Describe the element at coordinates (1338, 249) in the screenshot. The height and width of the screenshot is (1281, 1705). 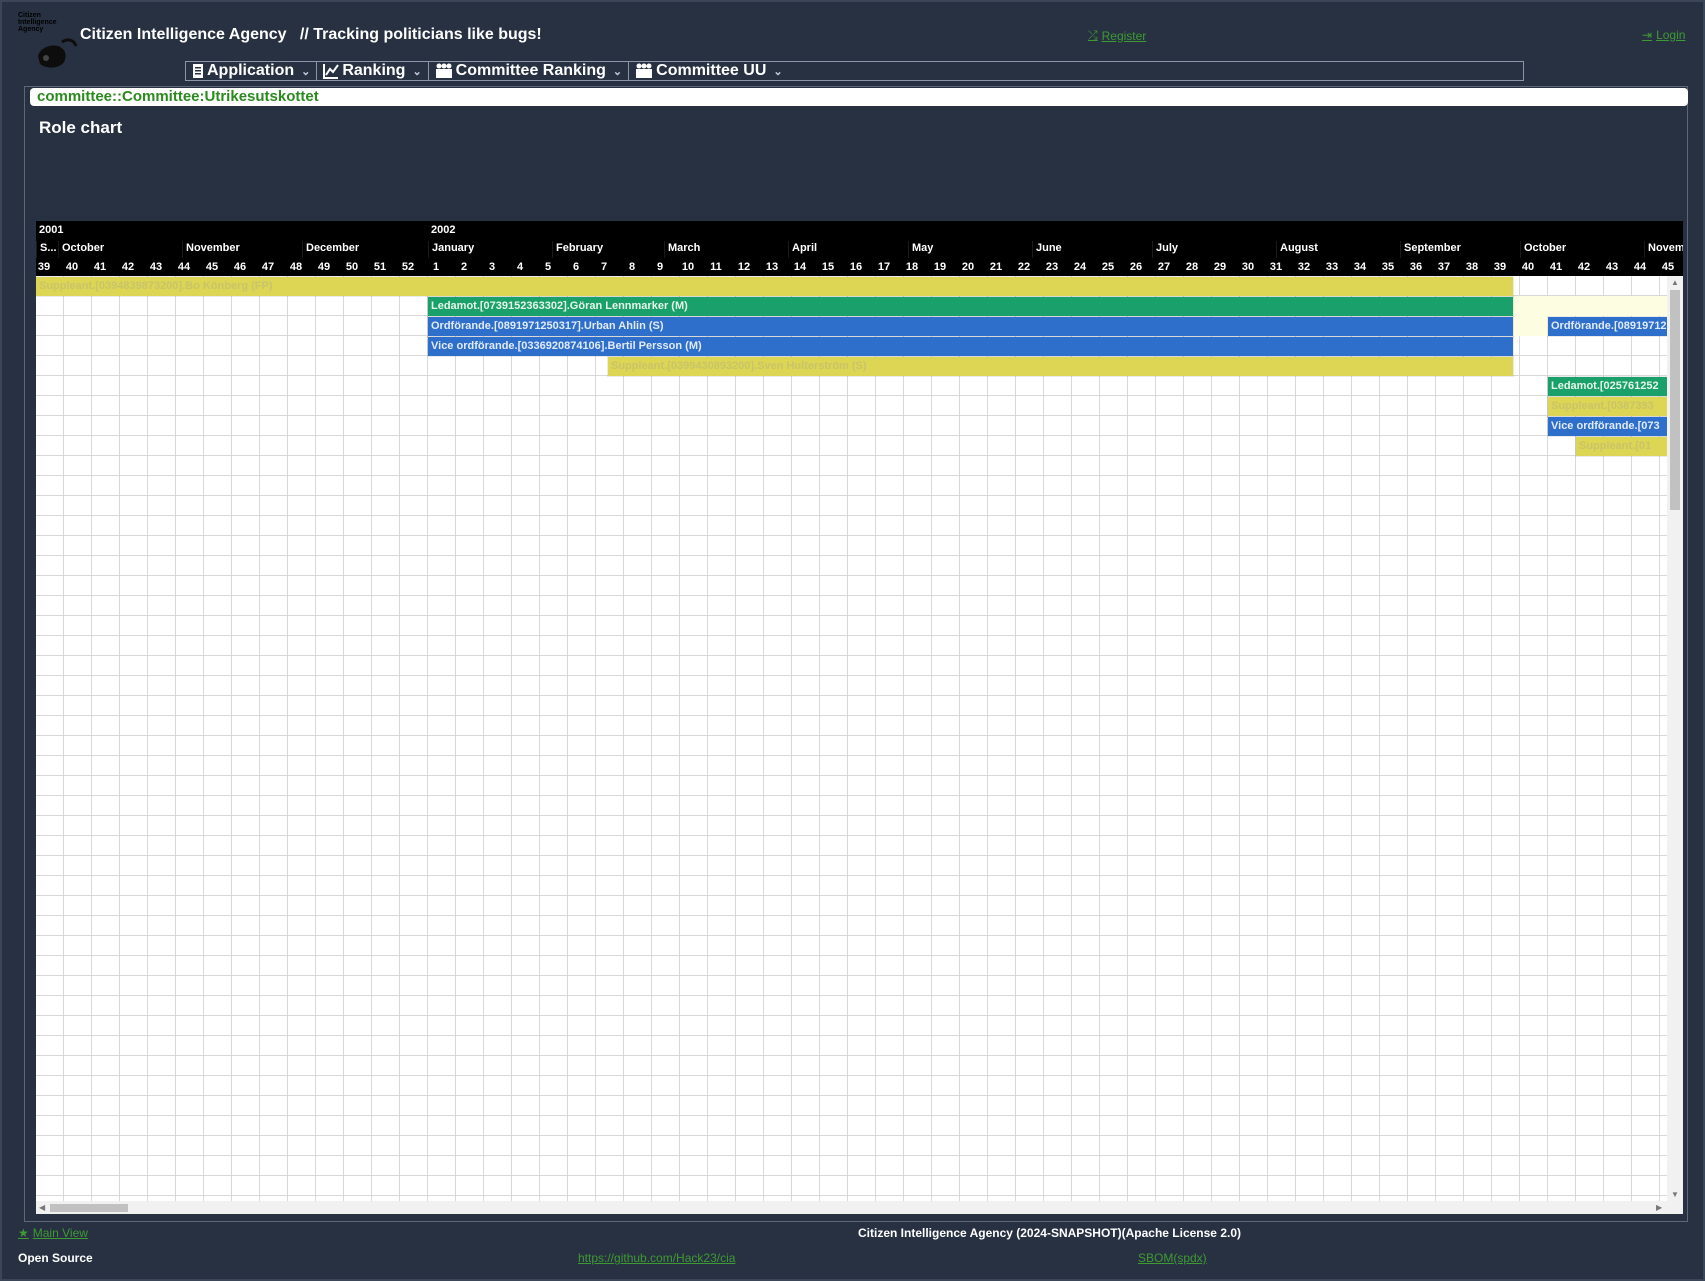
I see `month-label: August` at that location.